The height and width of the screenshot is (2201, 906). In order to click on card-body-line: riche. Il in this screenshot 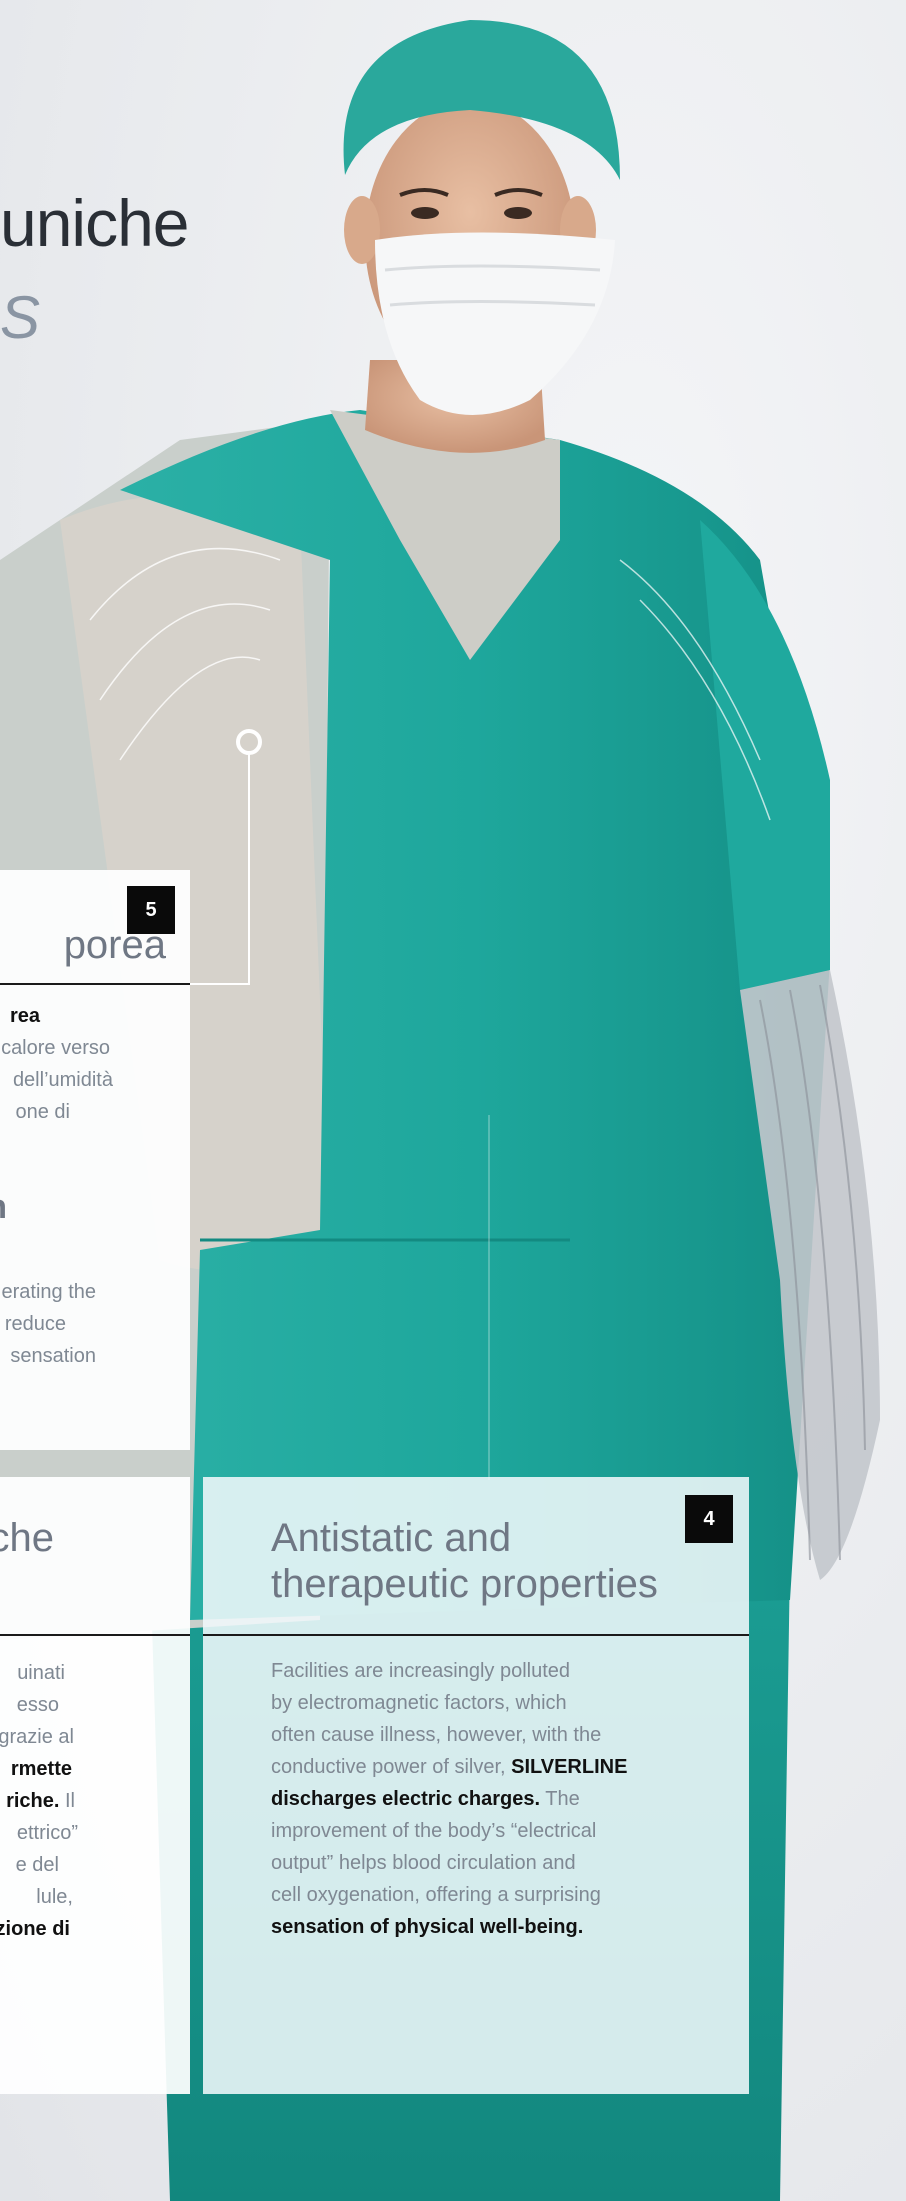, I will do `click(40, 1801)`.